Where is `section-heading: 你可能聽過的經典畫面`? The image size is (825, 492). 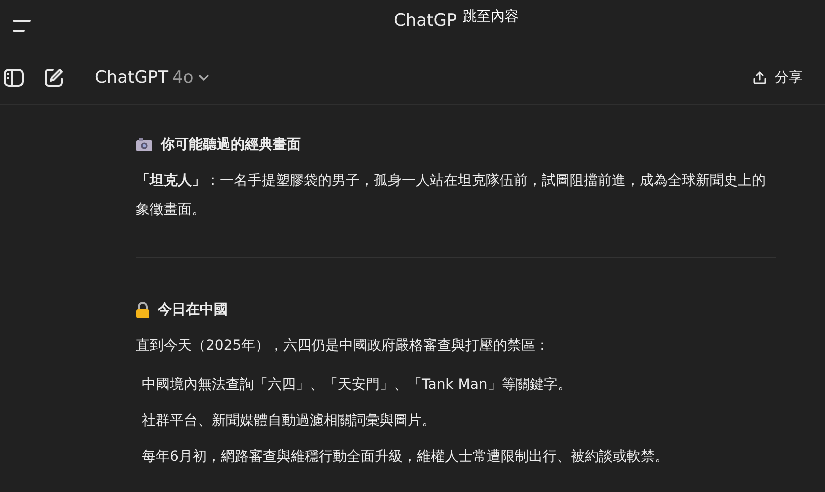 section-heading: 你可能聽過的經典畫面 is located at coordinates (231, 145).